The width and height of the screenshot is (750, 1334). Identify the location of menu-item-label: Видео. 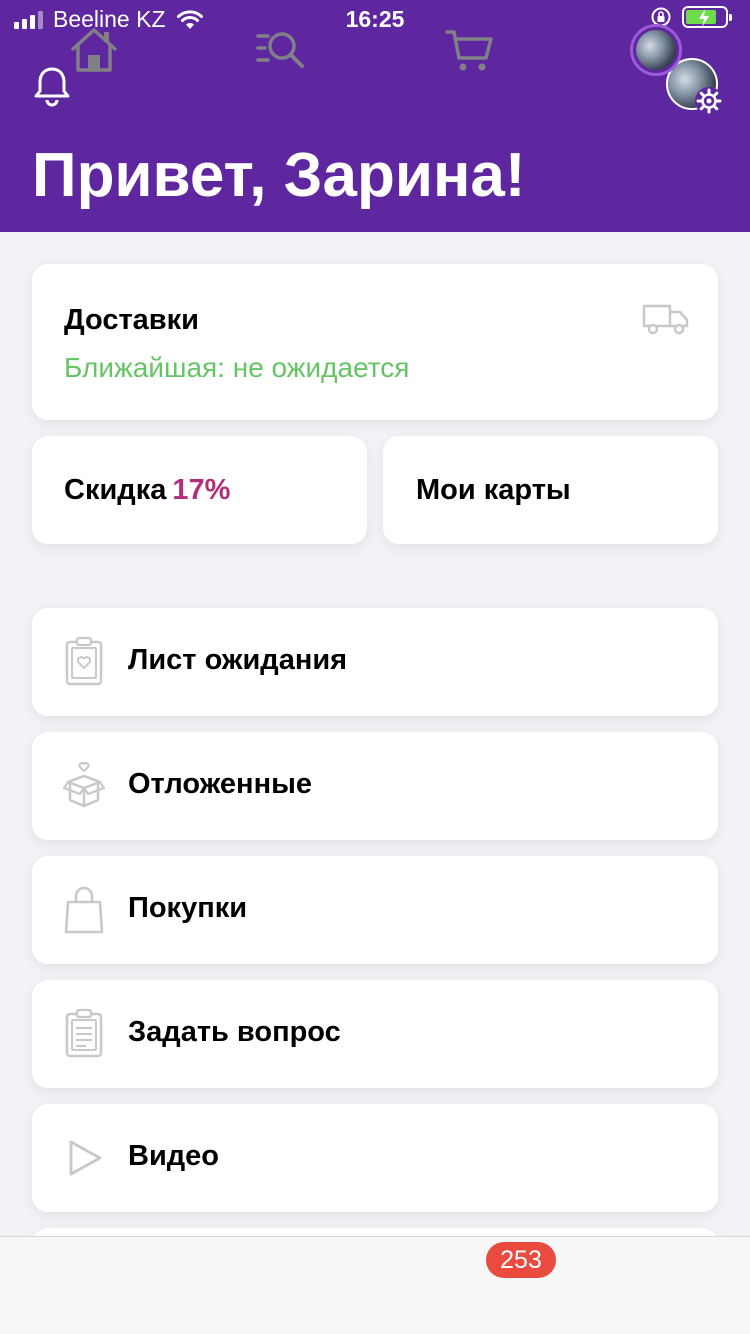
(174, 1156).